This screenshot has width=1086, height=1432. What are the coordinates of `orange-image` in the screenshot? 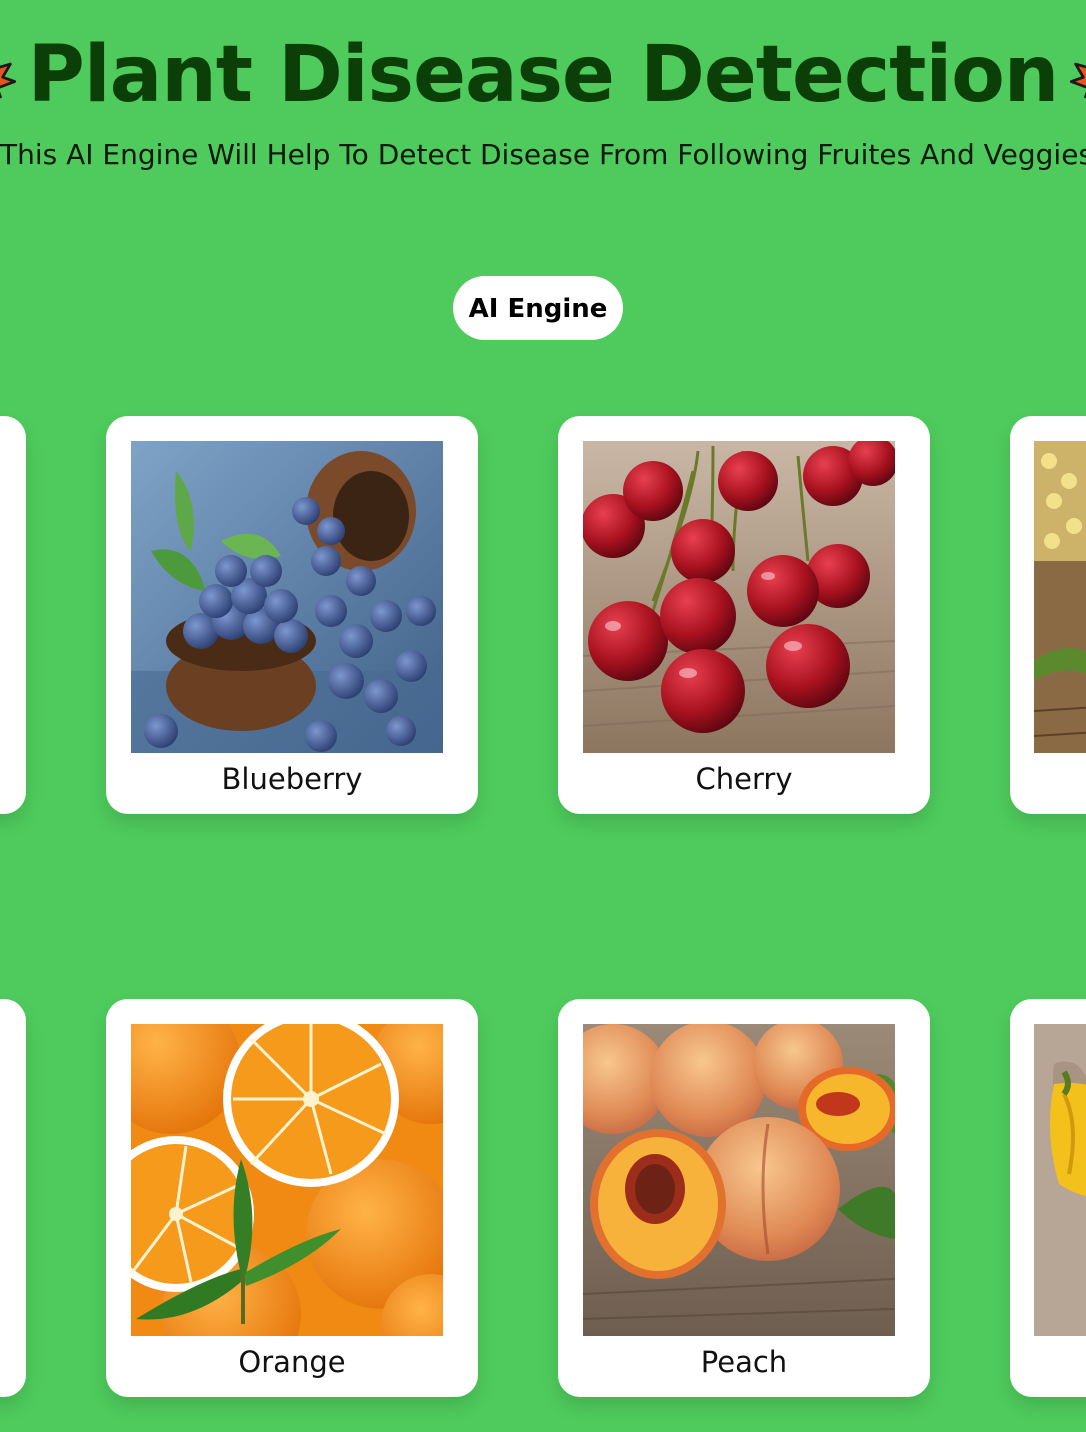 It's located at (287, 1180).